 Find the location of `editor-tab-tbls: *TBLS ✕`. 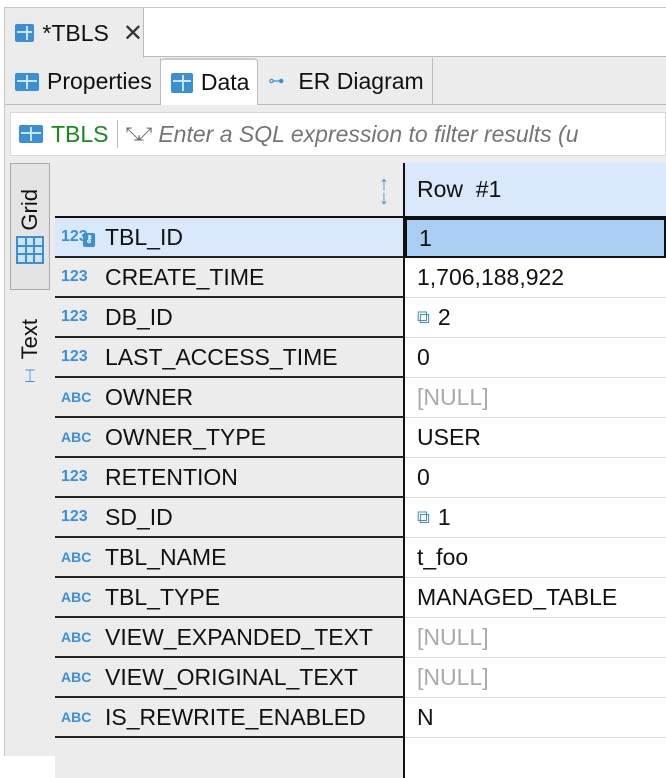

editor-tab-tbls: *TBLS ✕ is located at coordinates (74, 33).